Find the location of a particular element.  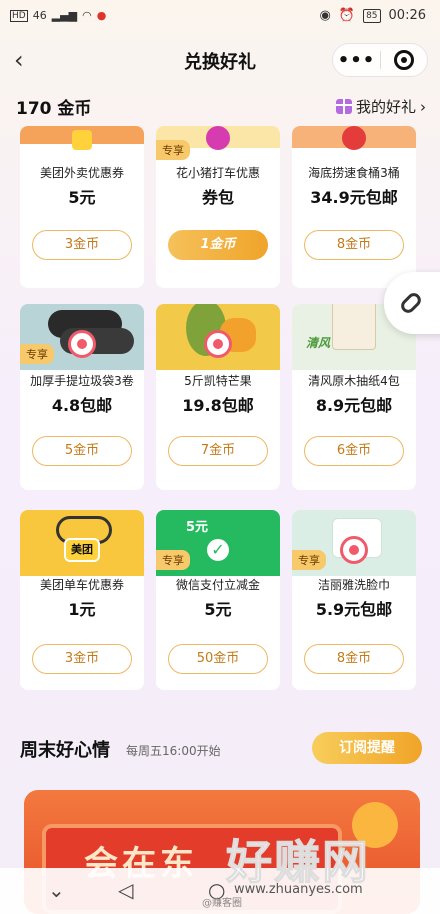

redeem-button: 6金币 is located at coordinates (354, 451).